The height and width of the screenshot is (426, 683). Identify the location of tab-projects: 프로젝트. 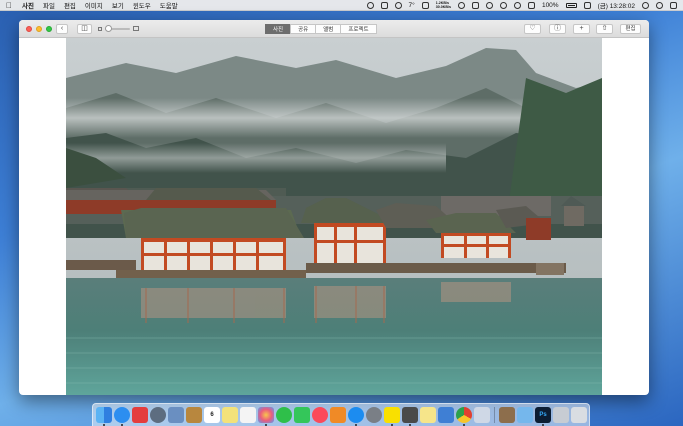
(358, 29).